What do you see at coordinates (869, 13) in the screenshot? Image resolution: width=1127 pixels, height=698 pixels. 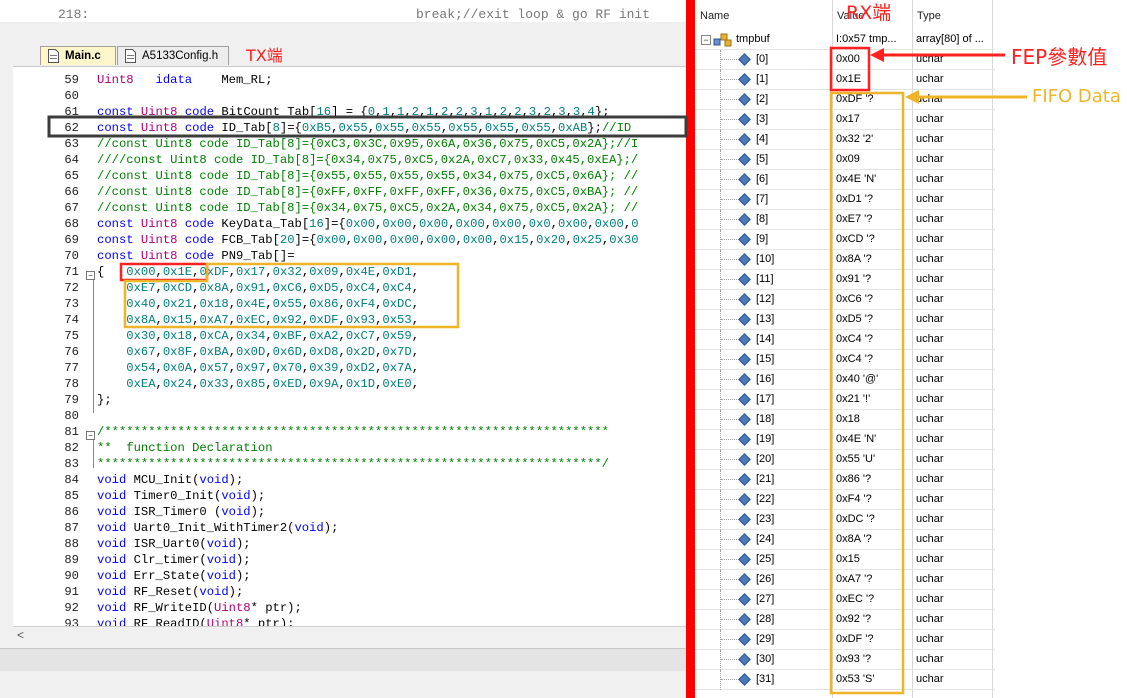 I see `rx-label: RX端` at bounding box center [869, 13].